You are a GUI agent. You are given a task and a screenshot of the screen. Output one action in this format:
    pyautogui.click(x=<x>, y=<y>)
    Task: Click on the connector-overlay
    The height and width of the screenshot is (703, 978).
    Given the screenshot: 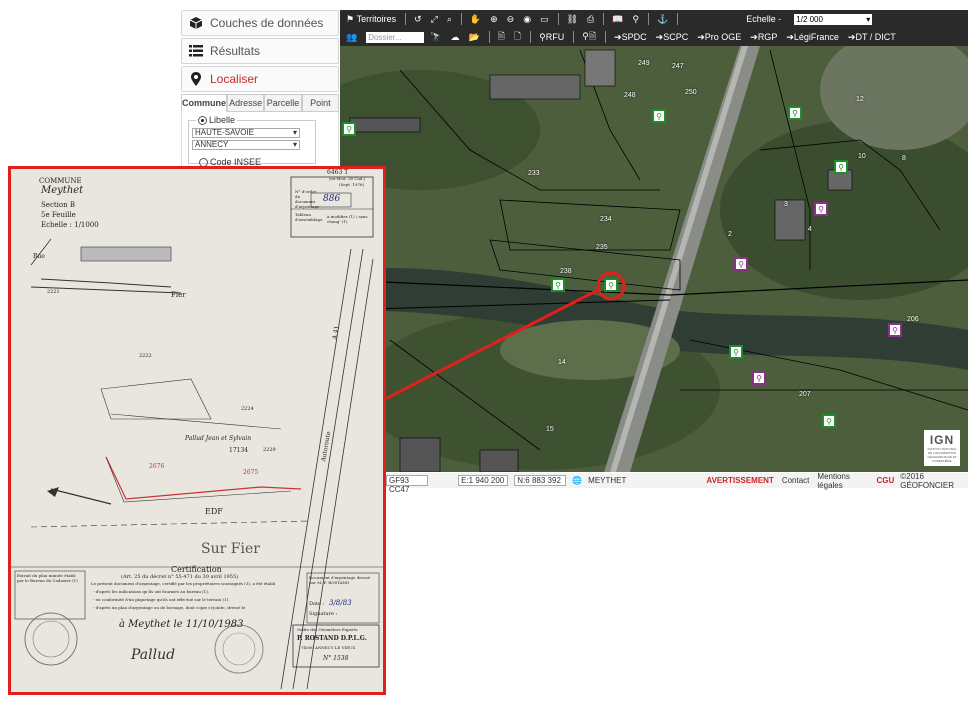 What is the action you would take?
    pyautogui.click(x=491, y=344)
    